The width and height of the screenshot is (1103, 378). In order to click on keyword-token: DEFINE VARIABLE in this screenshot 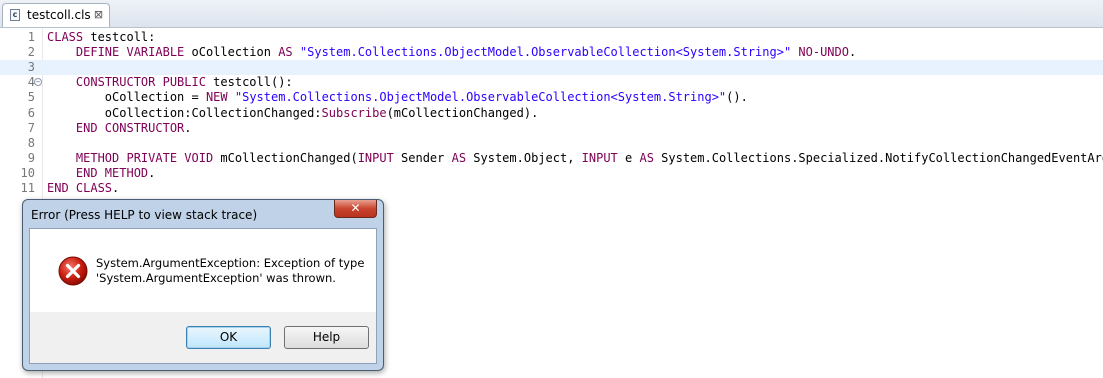, I will do `click(130, 52)`.